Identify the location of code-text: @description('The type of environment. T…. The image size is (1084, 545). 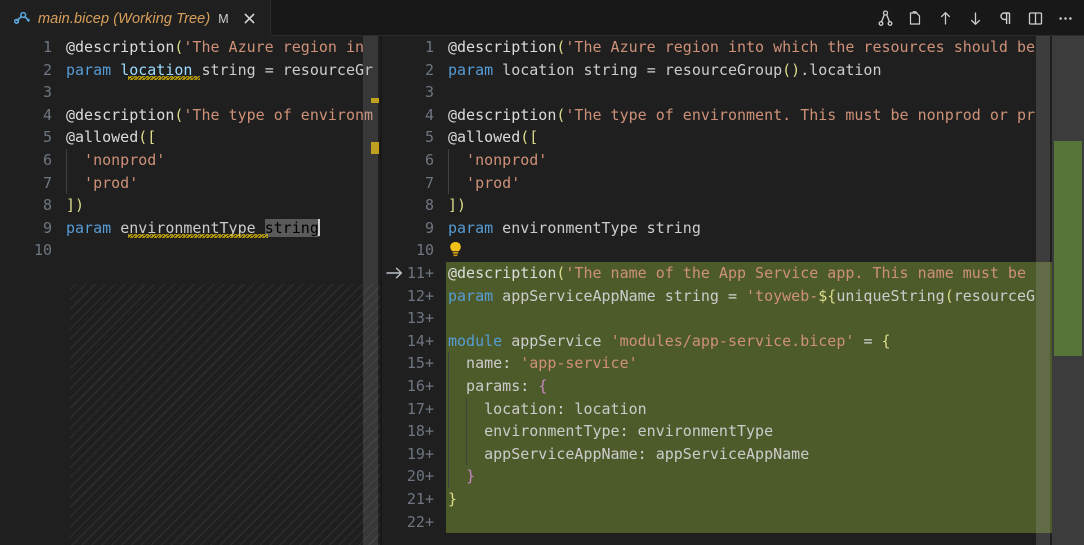
(741, 115).